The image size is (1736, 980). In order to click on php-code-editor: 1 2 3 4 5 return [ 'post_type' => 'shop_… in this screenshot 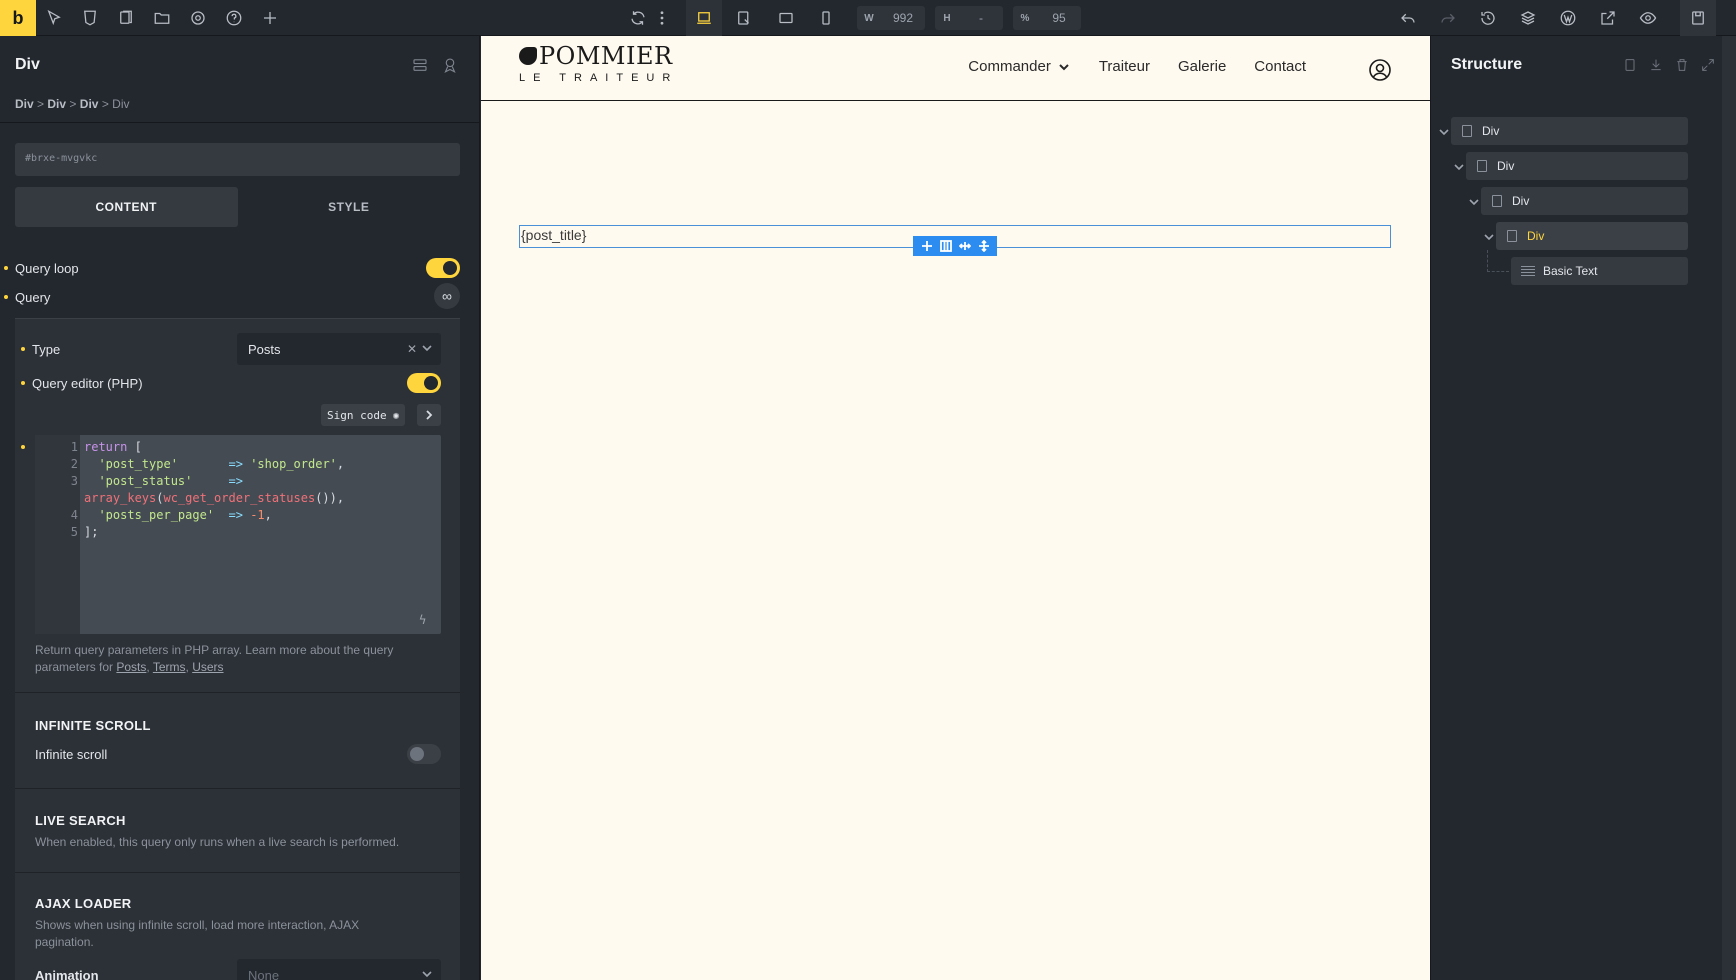, I will do `click(238, 534)`.